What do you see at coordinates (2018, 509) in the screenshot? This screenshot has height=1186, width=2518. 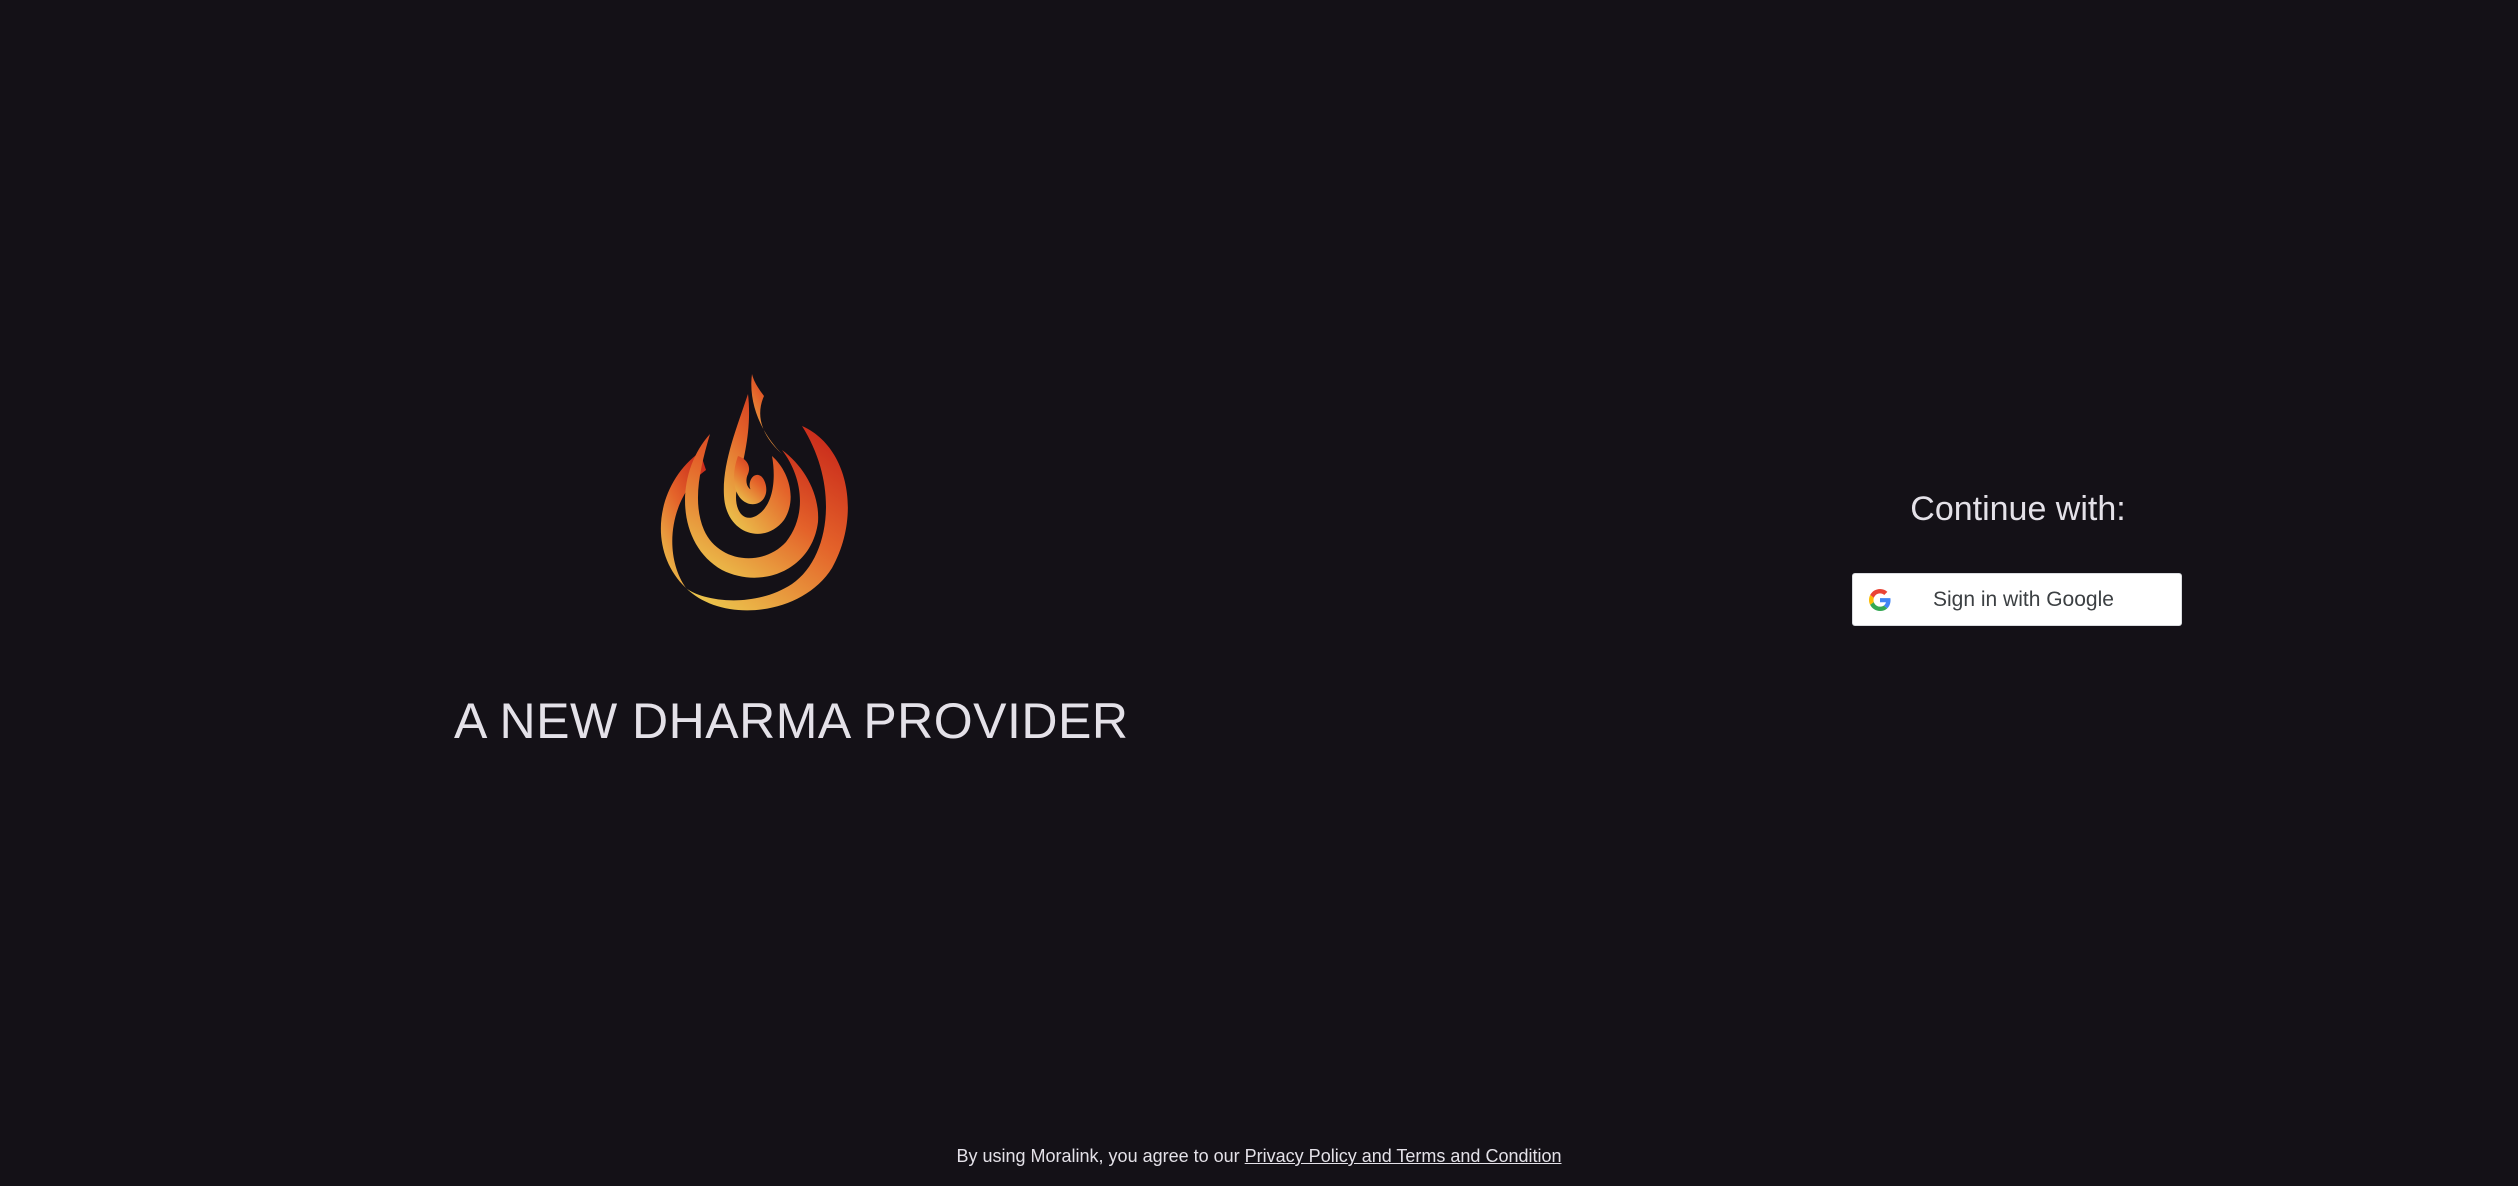 I see `continue-heading: Continue with:` at bounding box center [2018, 509].